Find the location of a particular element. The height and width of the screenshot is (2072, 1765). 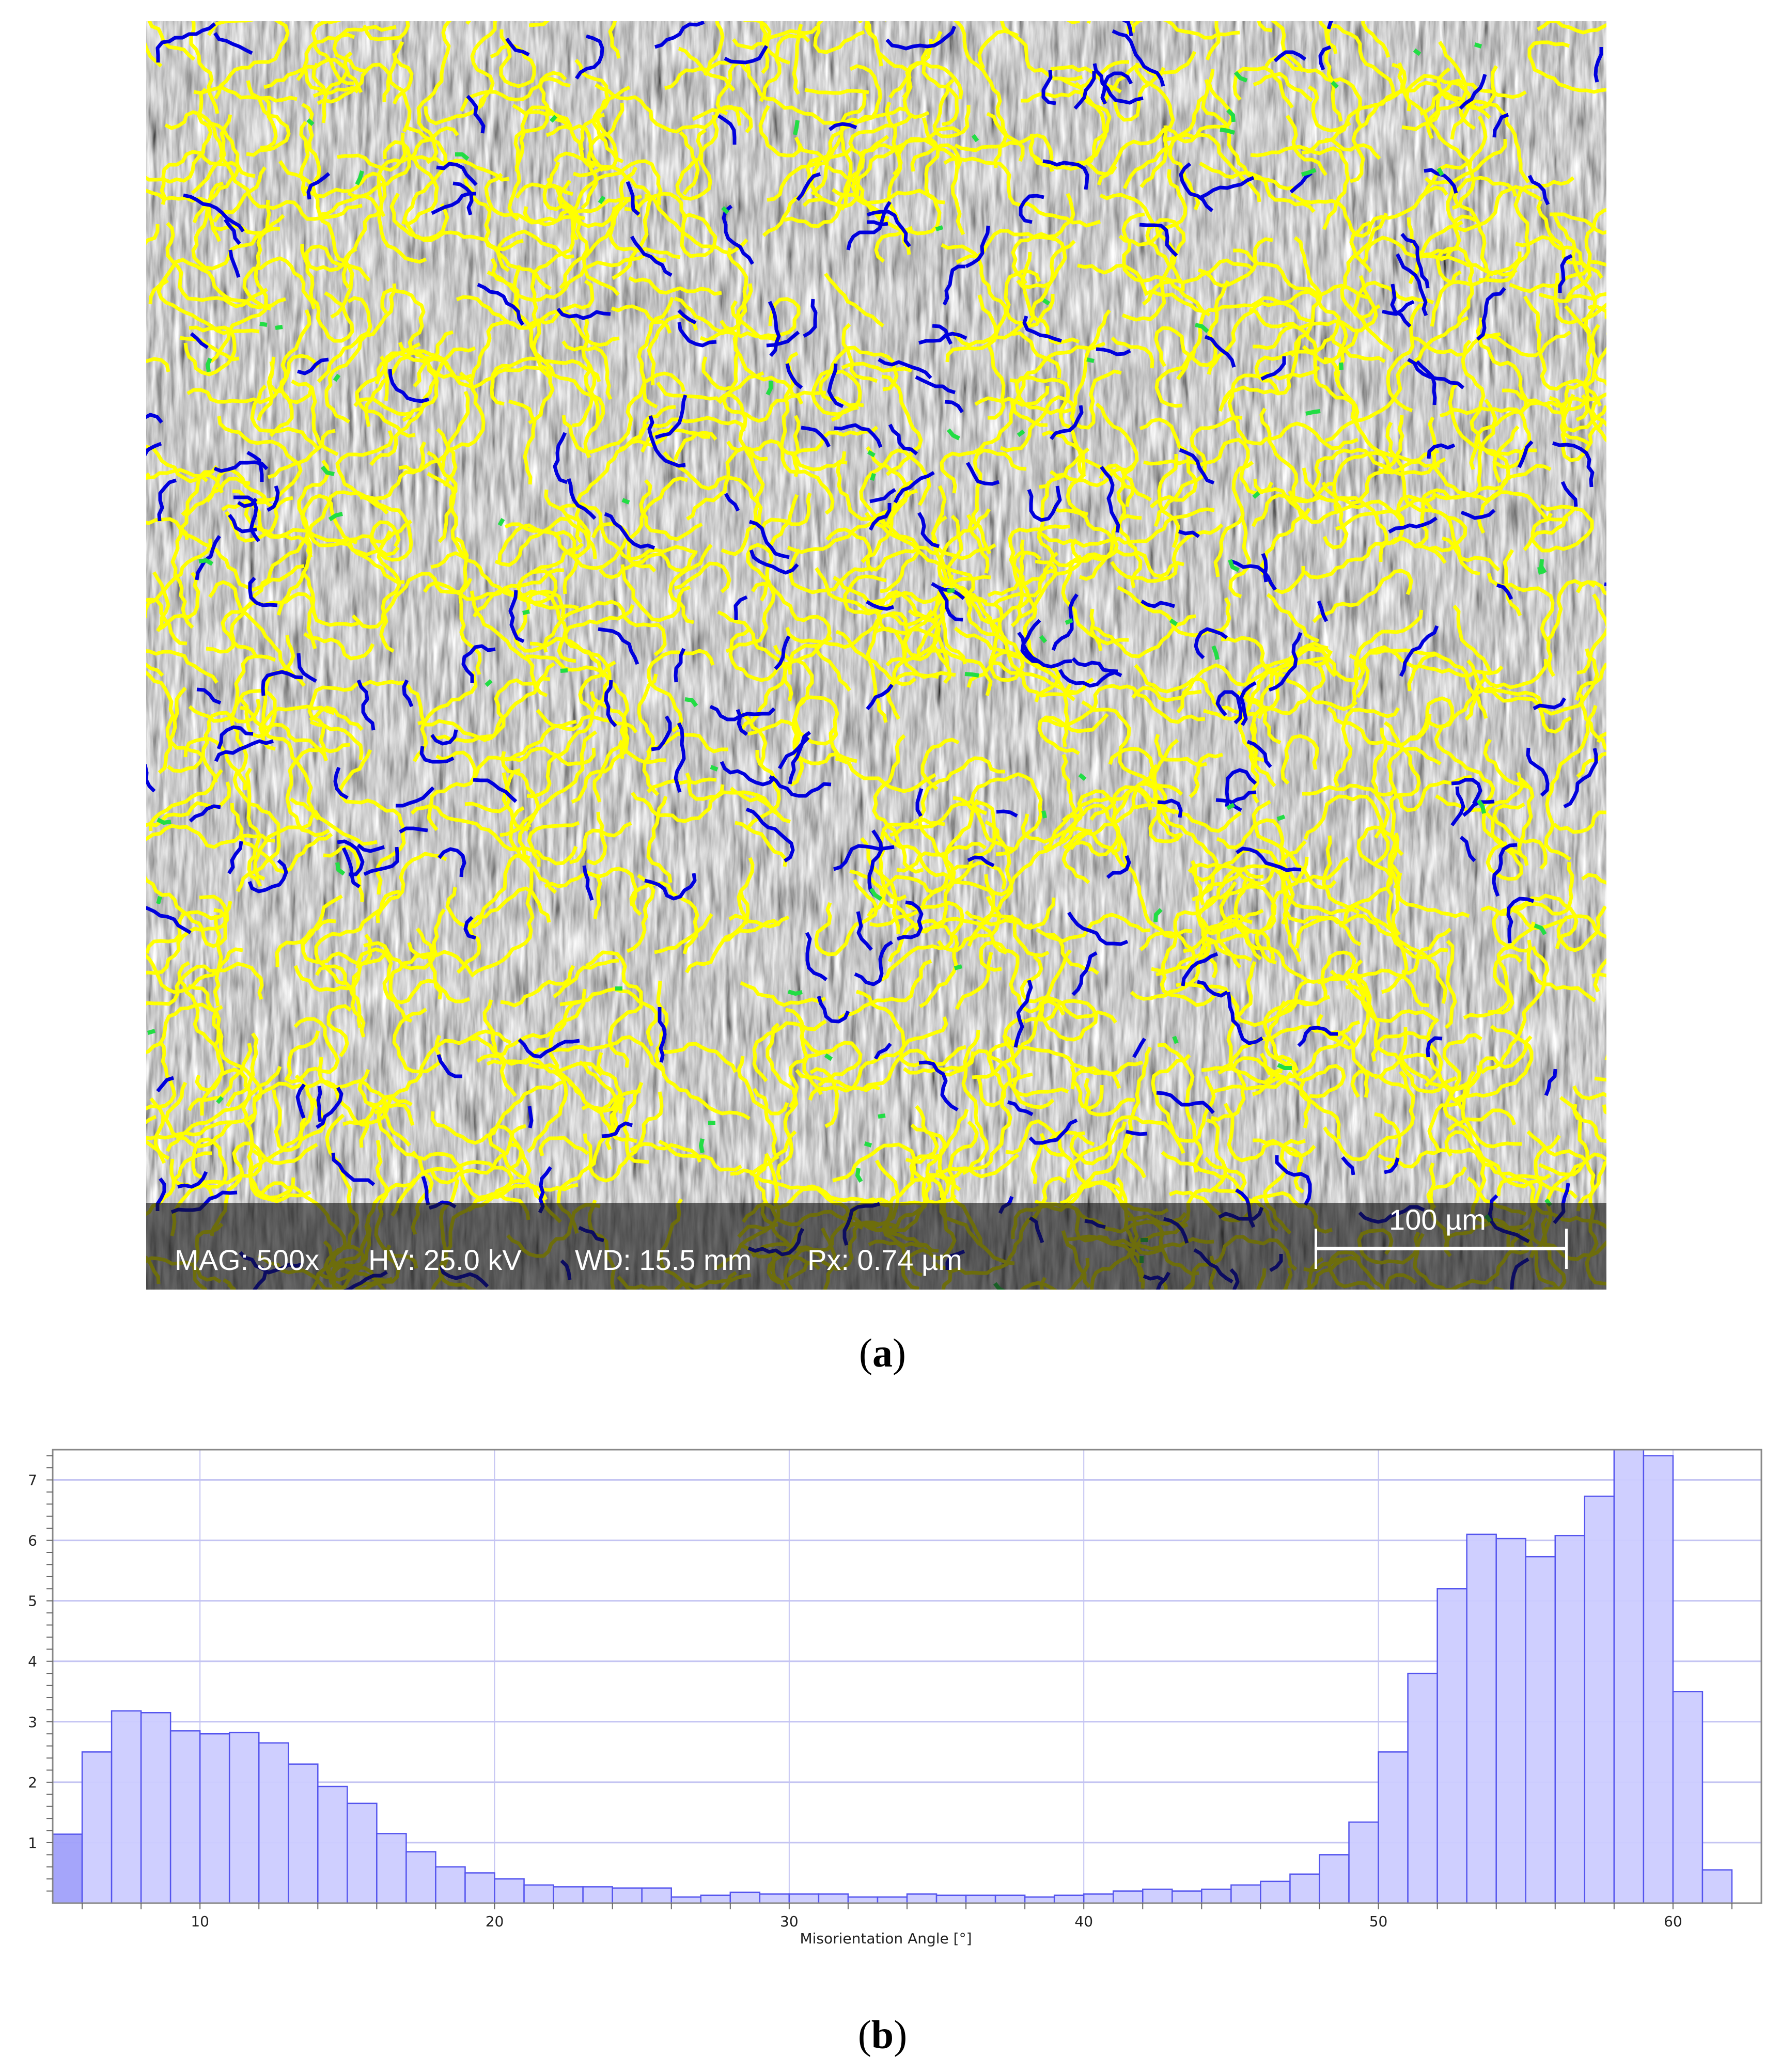

pixel-size-label: Px: 0.74 µm is located at coordinates (884, 1260).